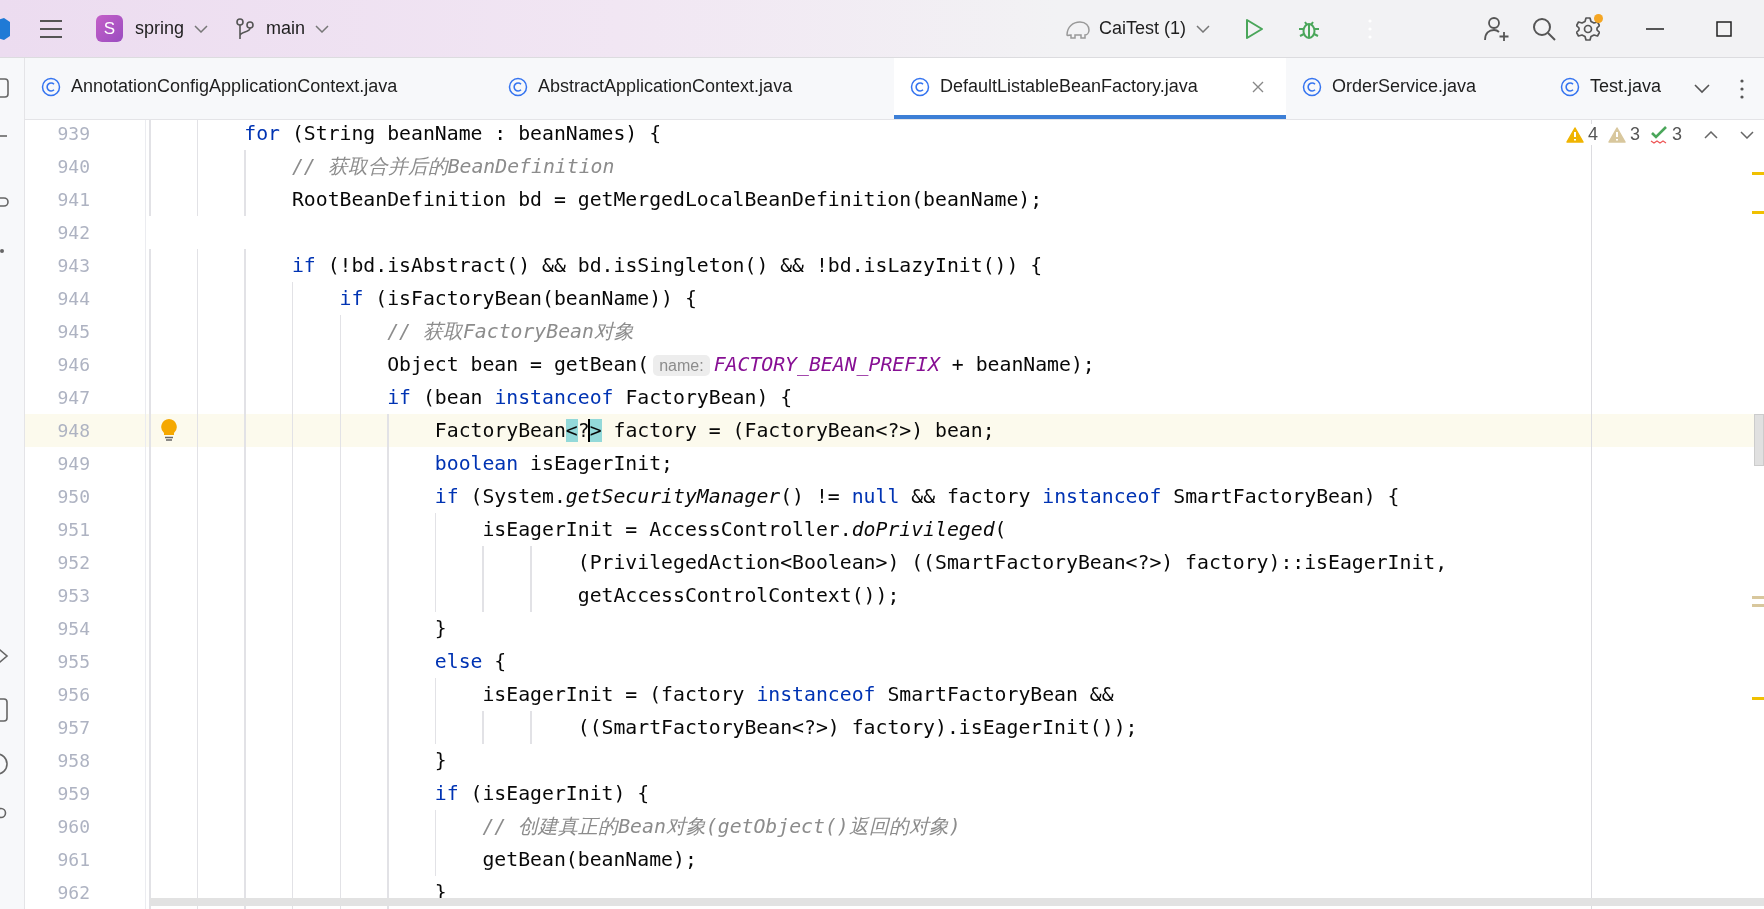  I want to click on chevron-up-icon, so click(1711, 134).